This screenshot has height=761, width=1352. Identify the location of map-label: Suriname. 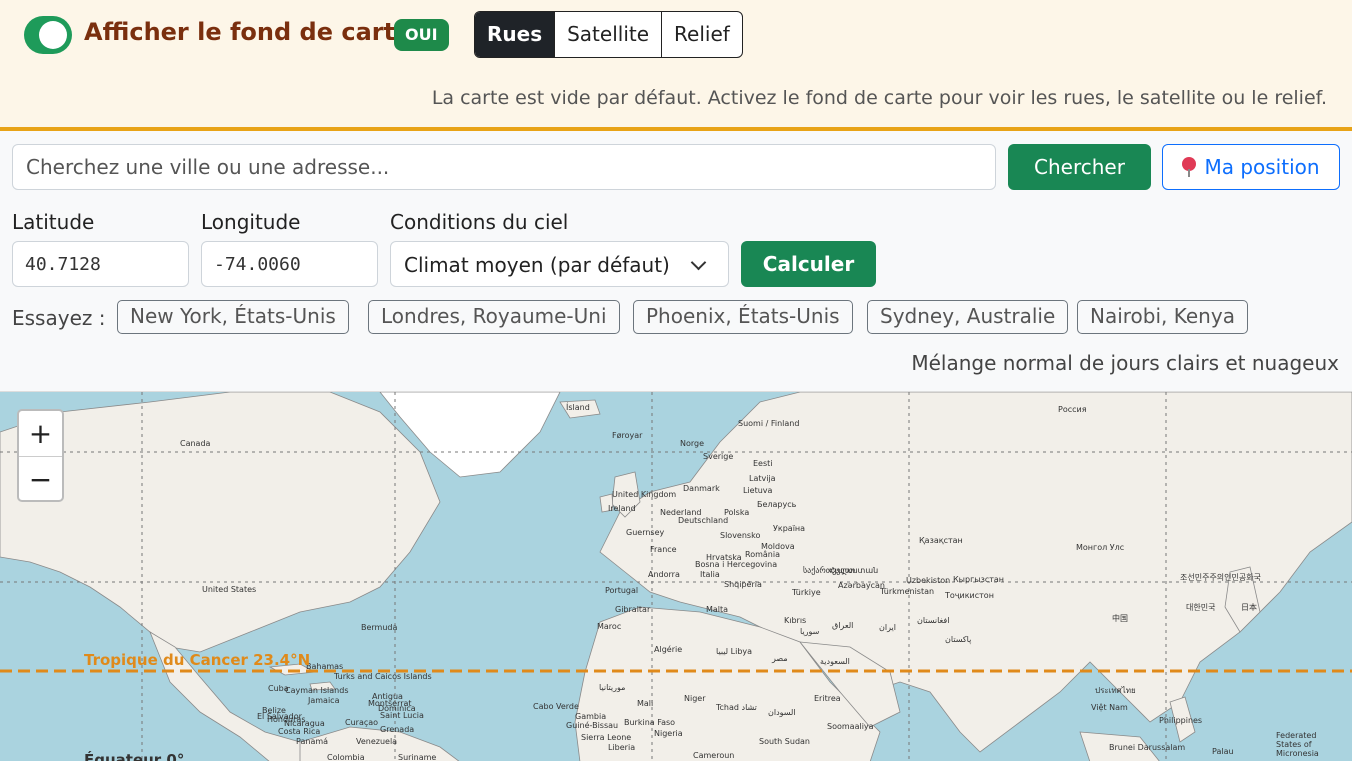
(417, 757).